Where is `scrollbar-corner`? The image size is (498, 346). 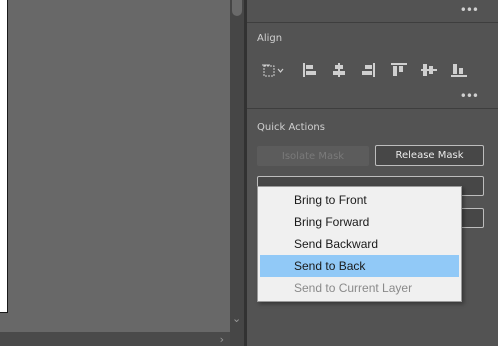
scrollbar-corner is located at coordinates (237, 339).